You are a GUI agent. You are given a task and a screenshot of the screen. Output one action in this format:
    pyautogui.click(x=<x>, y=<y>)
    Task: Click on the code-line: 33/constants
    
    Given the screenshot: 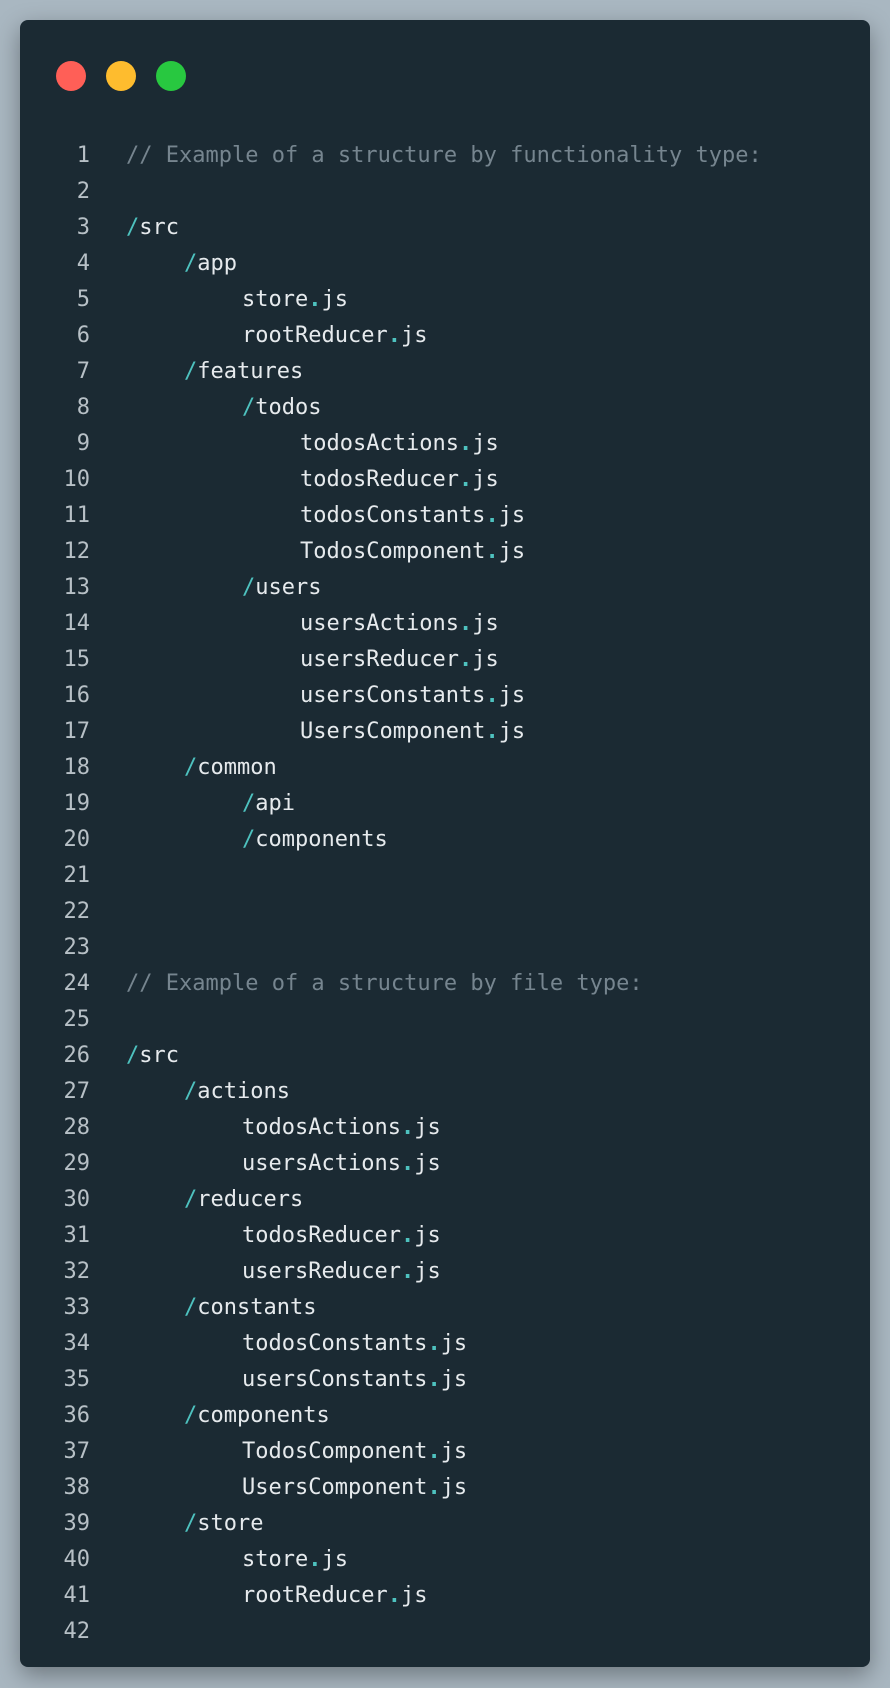 What is the action you would take?
    pyautogui.click(x=445, y=1308)
    